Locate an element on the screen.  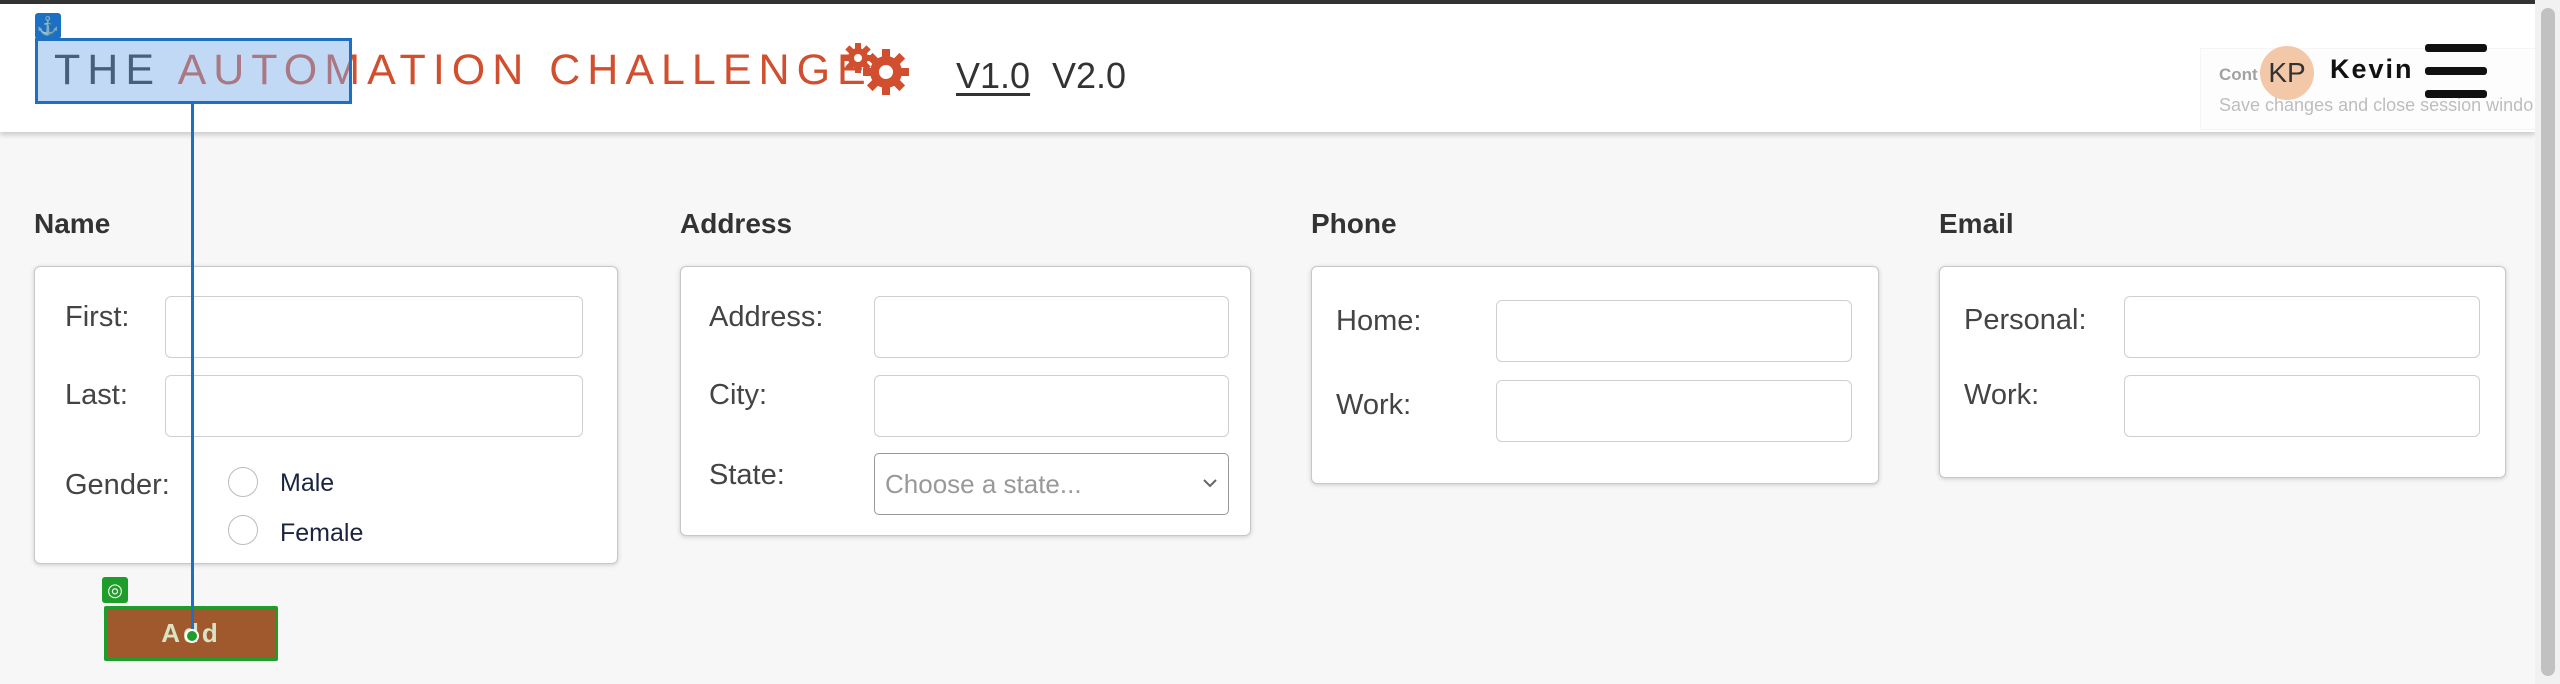
phone-card: Home: Work: is located at coordinates (1595, 375).